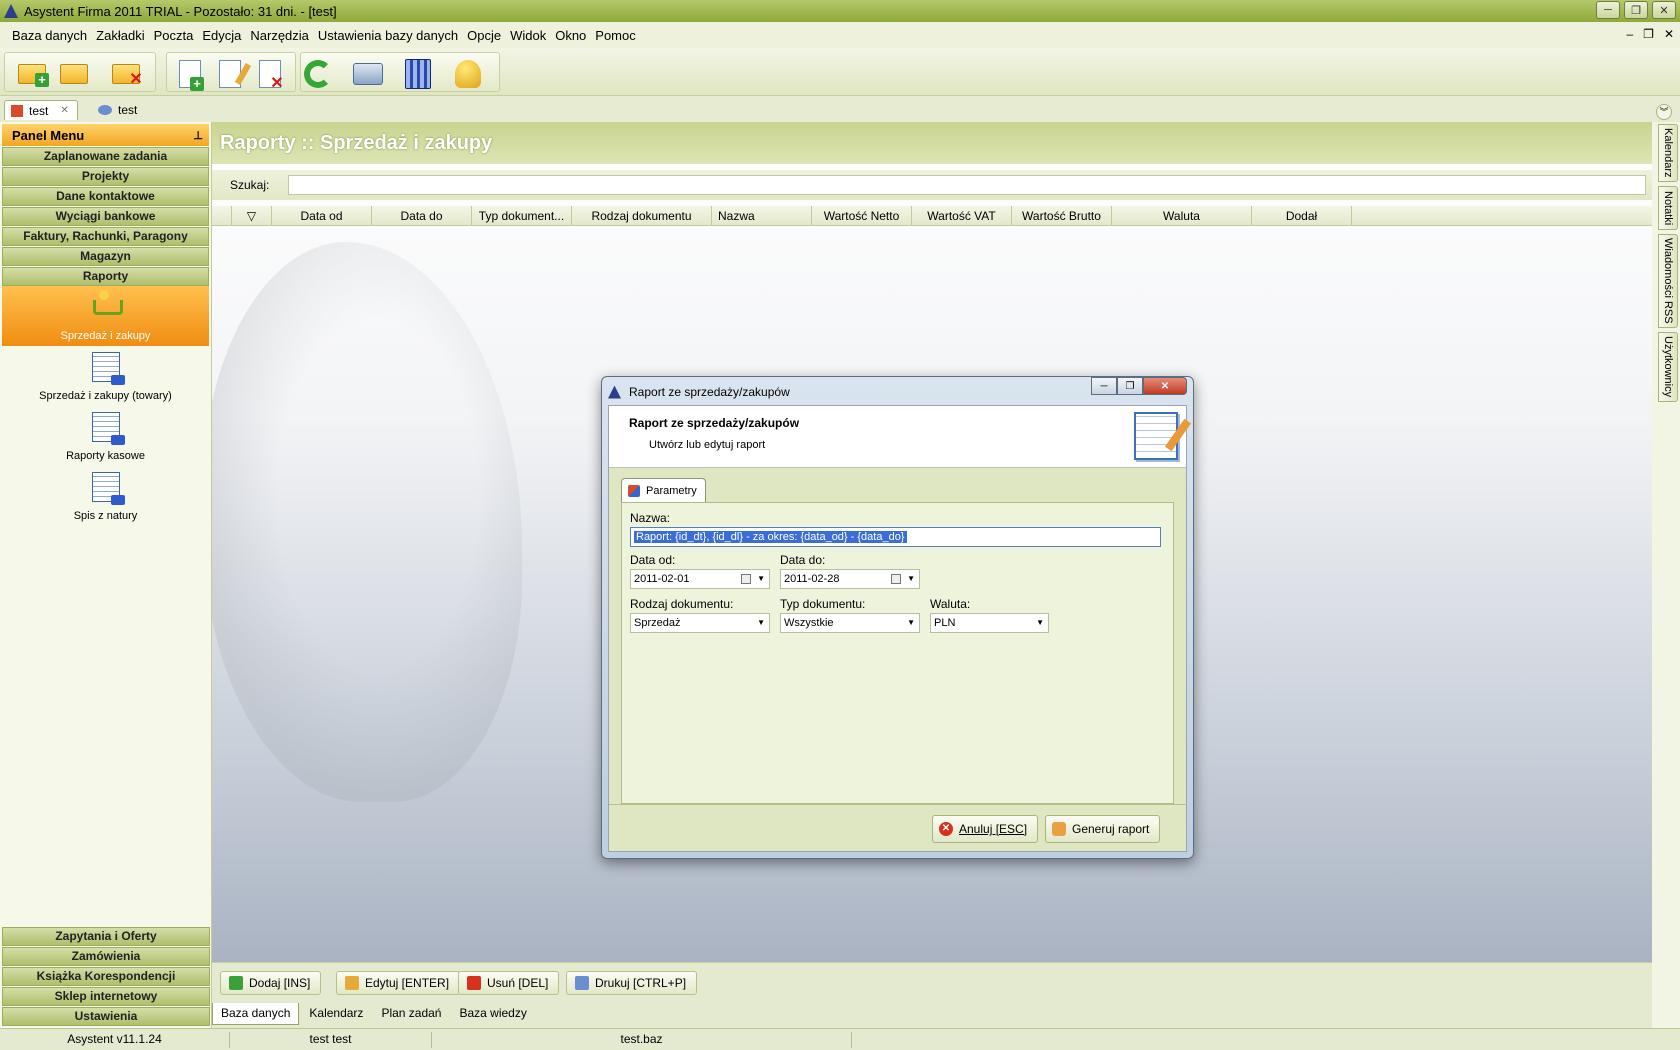  Describe the element at coordinates (615, 35) in the screenshot. I see `menu-pomoc: Pomoc` at that location.